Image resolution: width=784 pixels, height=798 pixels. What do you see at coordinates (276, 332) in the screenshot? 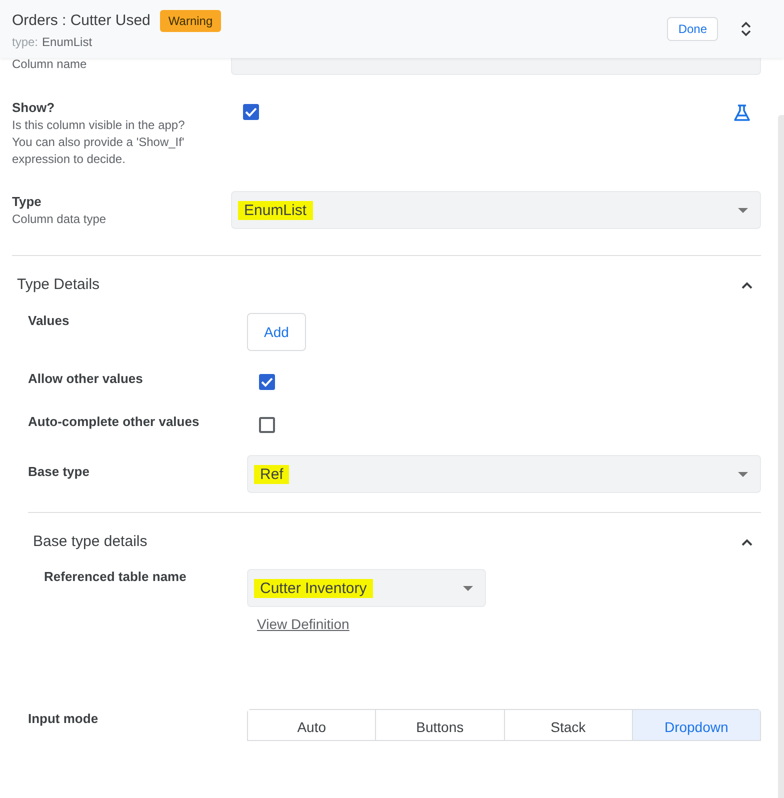
I see `add-button: Add` at bounding box center [276, 332].